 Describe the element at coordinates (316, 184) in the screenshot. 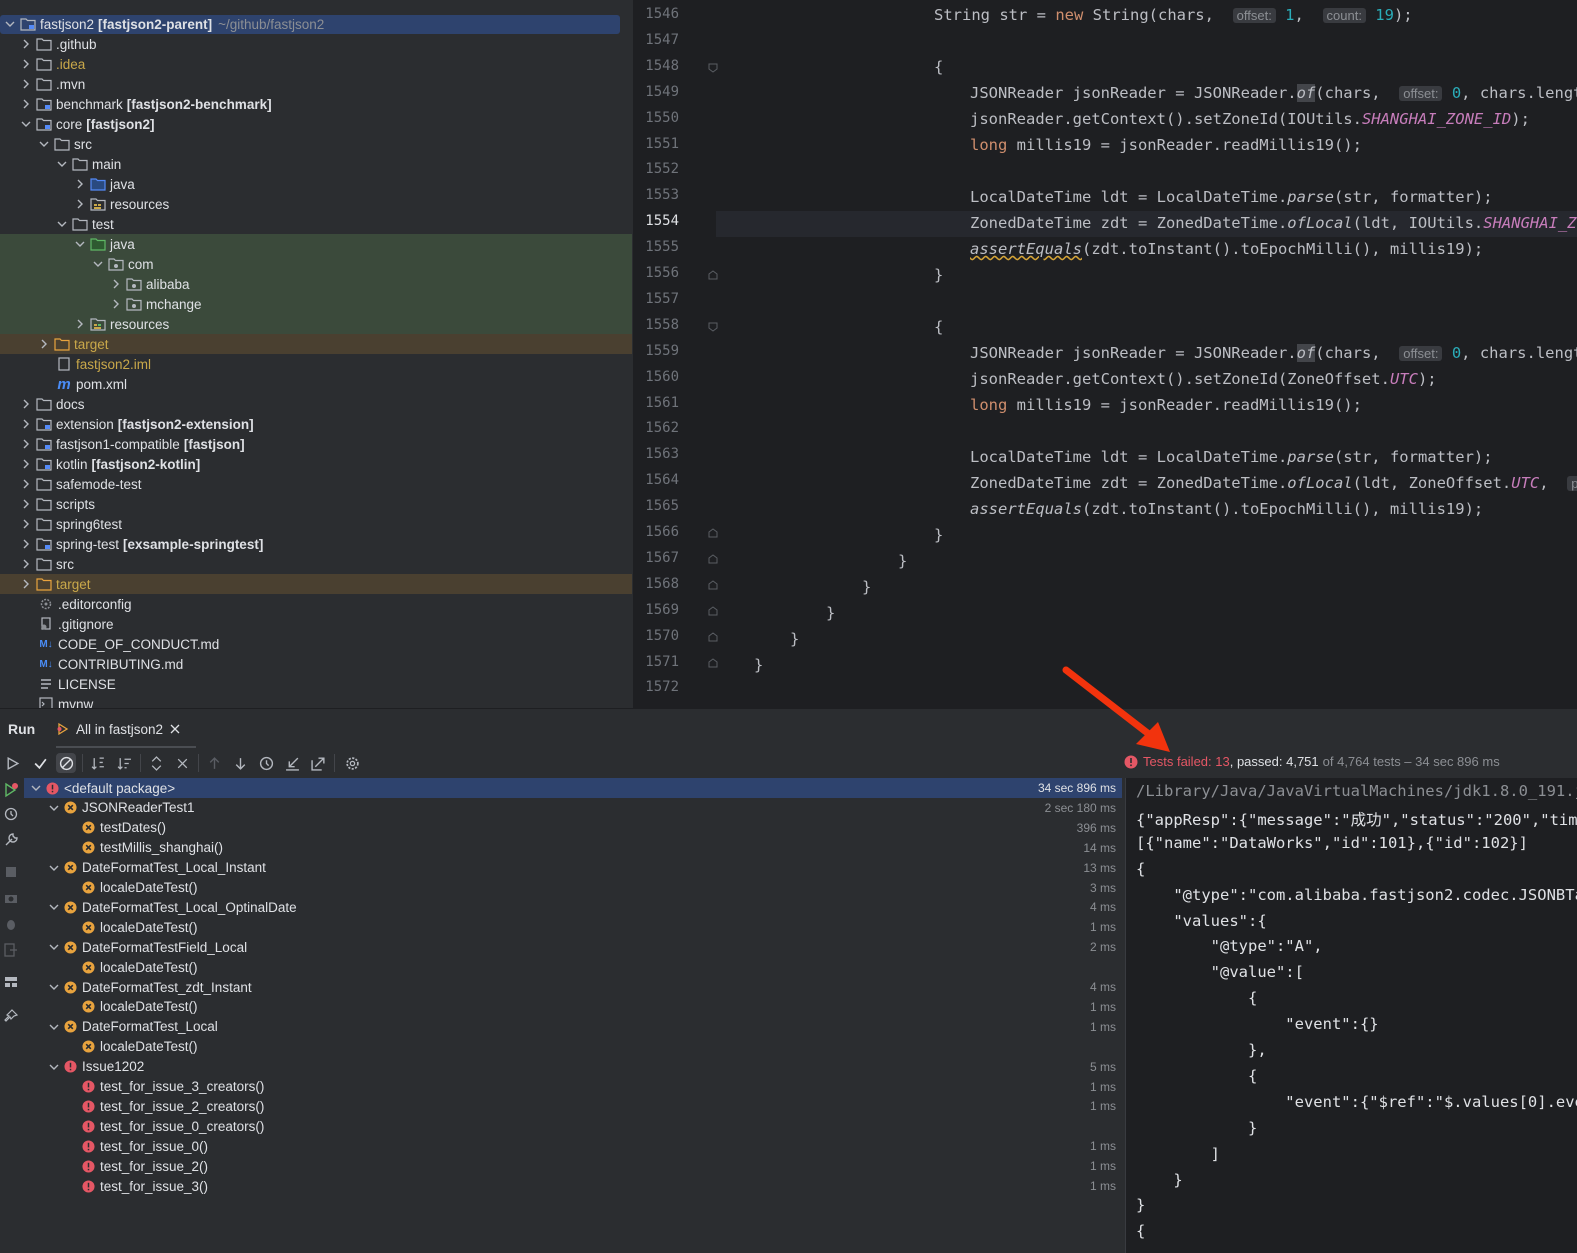

I see `tree-item-main-java: java` at that location.